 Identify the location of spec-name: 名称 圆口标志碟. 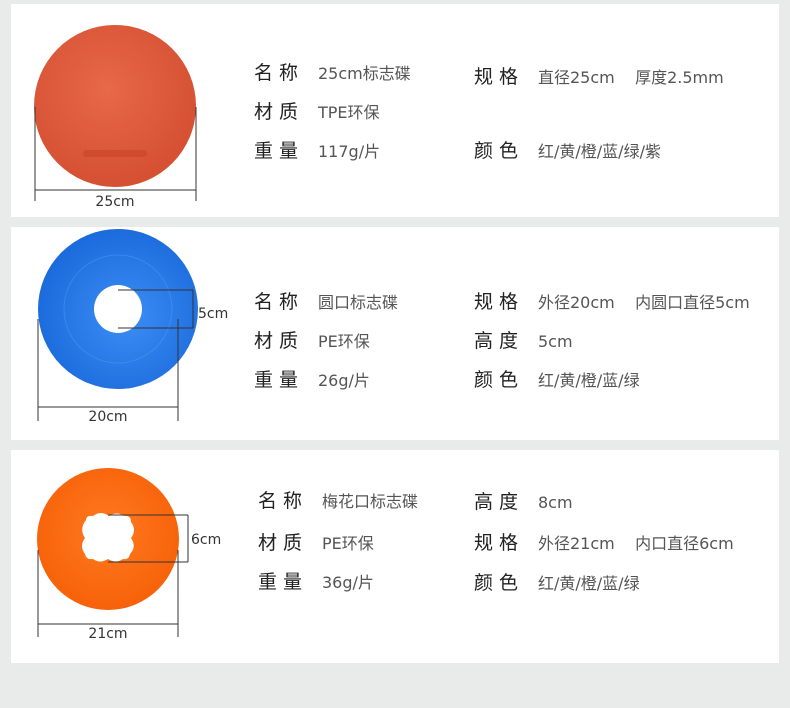
(326, 302).